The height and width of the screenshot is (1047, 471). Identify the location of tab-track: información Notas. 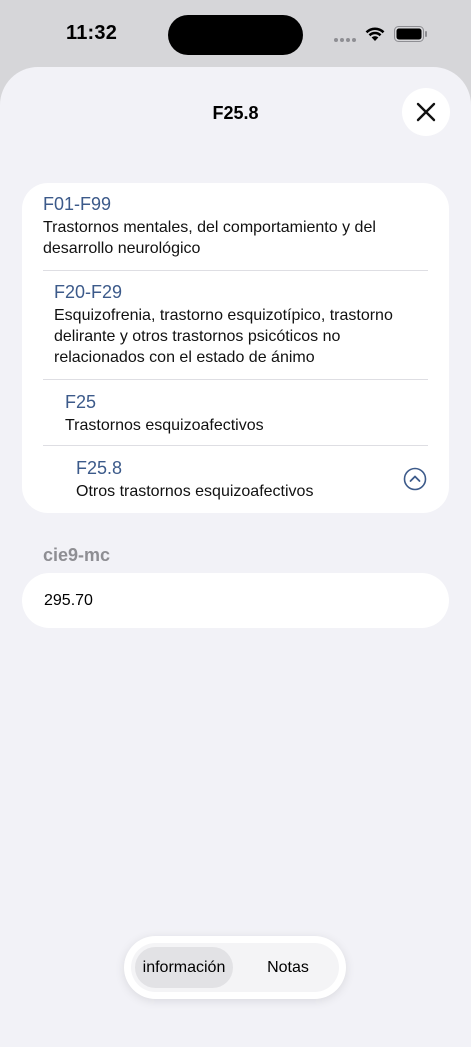
(235, 967).